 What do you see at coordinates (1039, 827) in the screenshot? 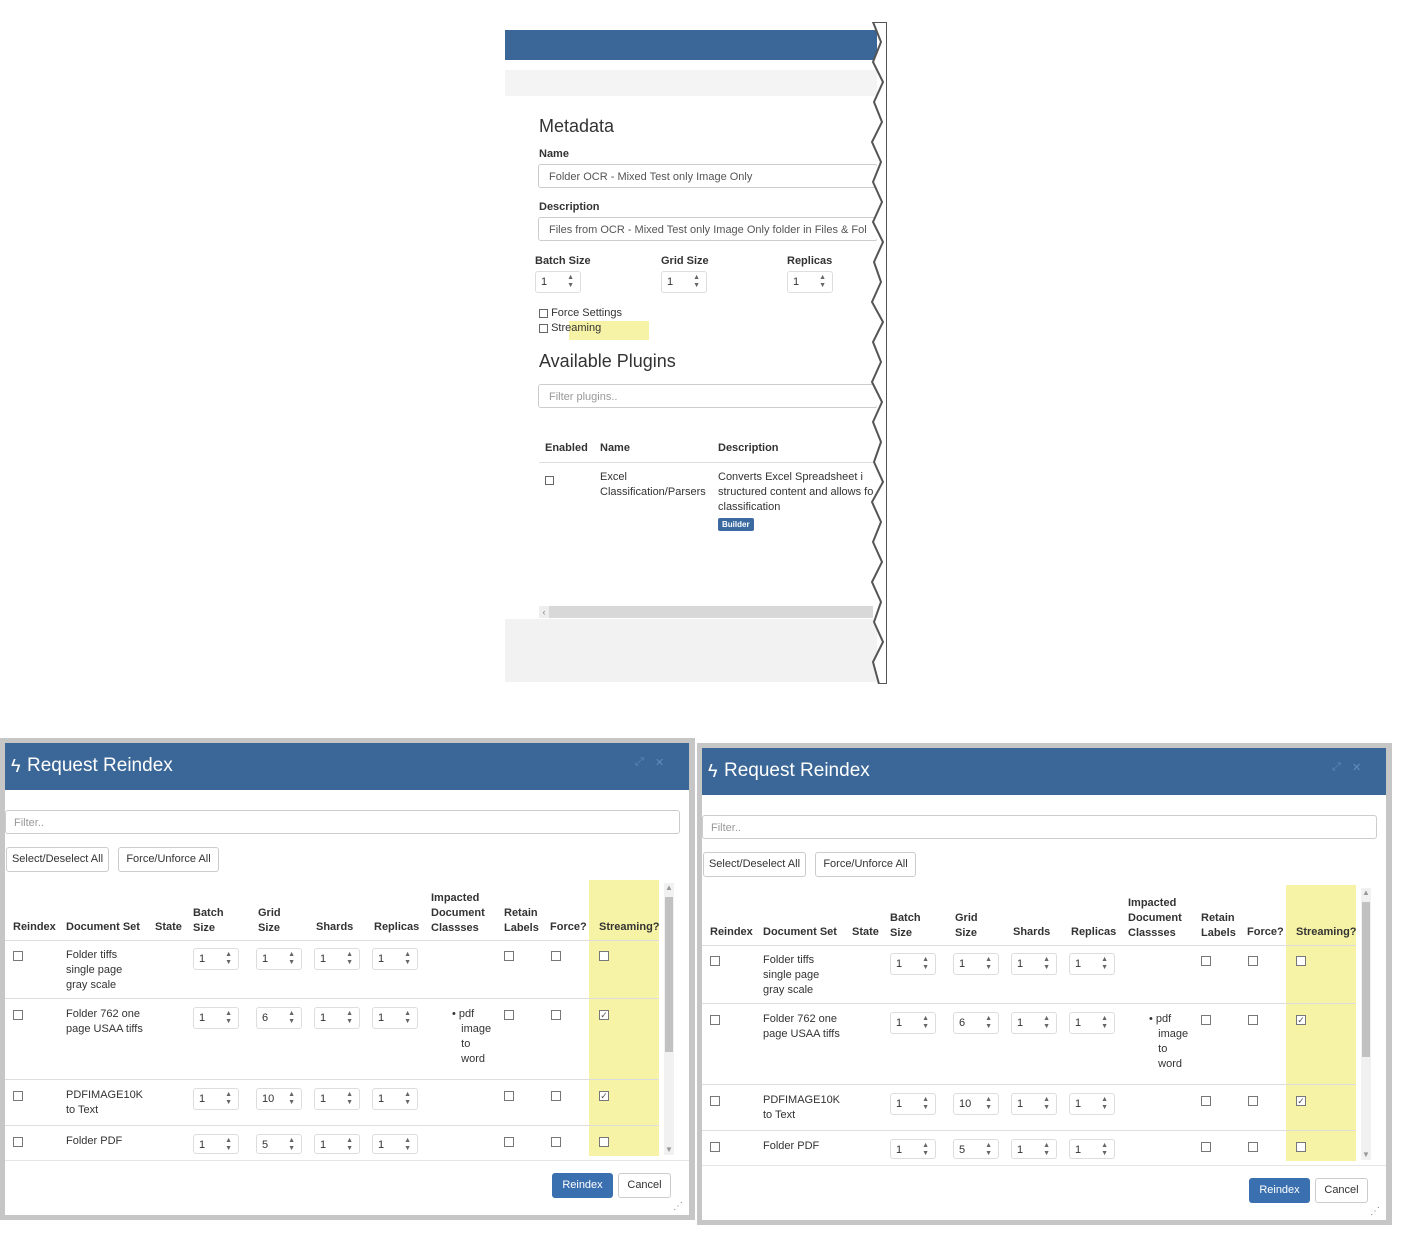
I see `filter-input: Filter..` at bounding box center [1039, 827].